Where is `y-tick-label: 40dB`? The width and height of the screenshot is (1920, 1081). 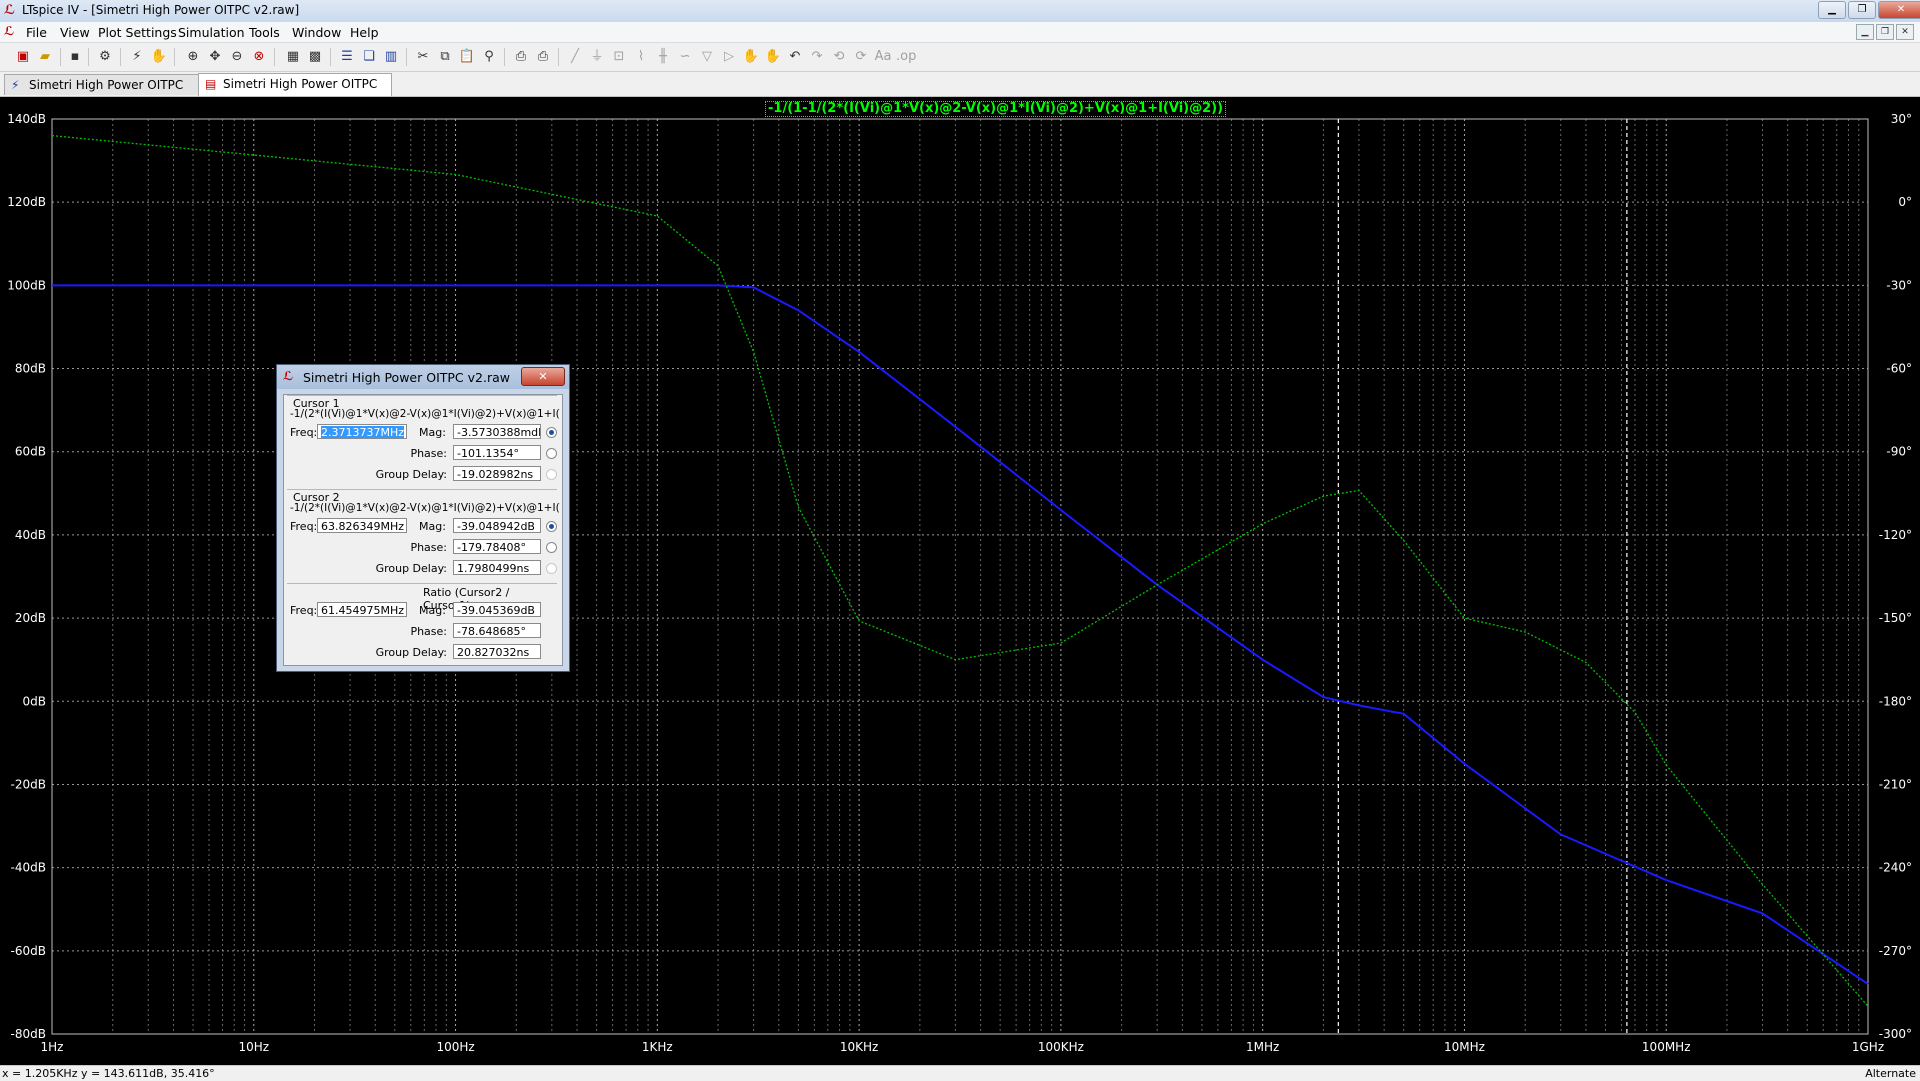 y-tick-label: 40dB is located at coordinates (30, 535).